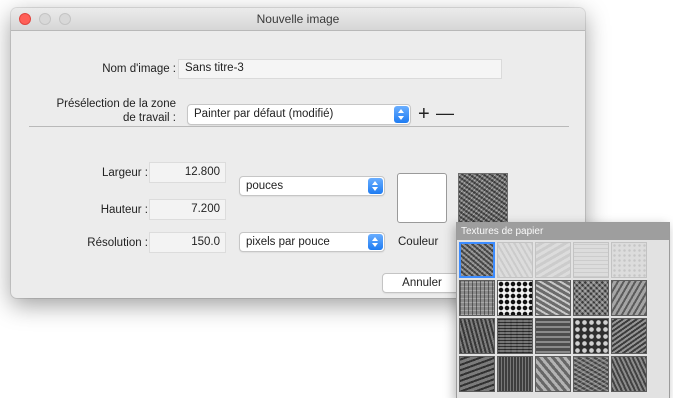 The height and width of the screenshot is (398, 673). I want to click on preset-select-stepper-icon, so click(401, 114).